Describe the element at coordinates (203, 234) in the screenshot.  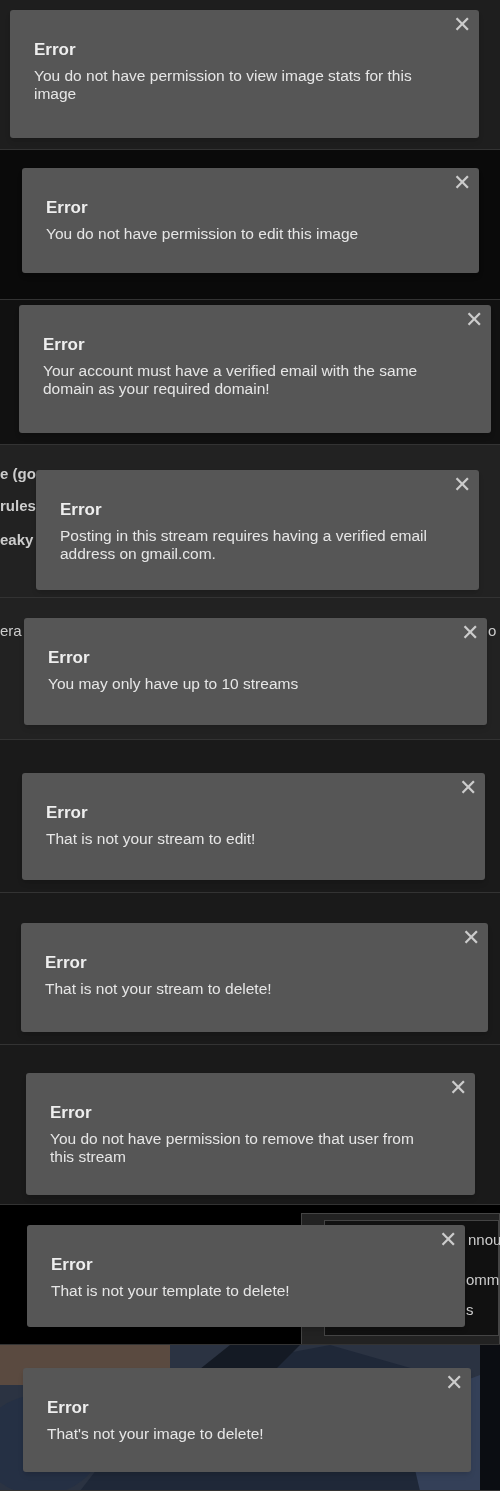
I see `error-message: You do not have permission to edit this image` at that location.